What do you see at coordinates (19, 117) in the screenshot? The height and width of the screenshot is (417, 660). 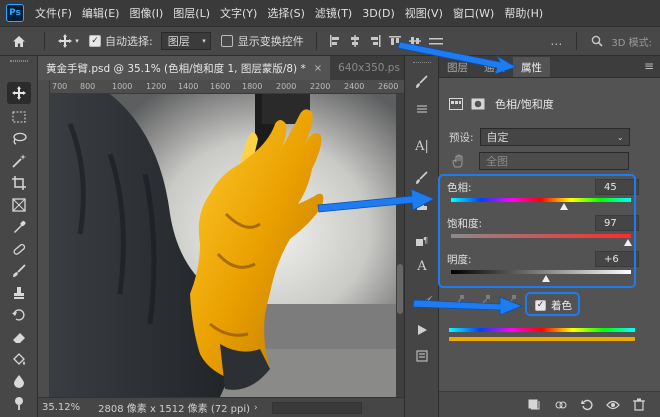 I see `marquee-tool-button` at bounding box center [19, 117].